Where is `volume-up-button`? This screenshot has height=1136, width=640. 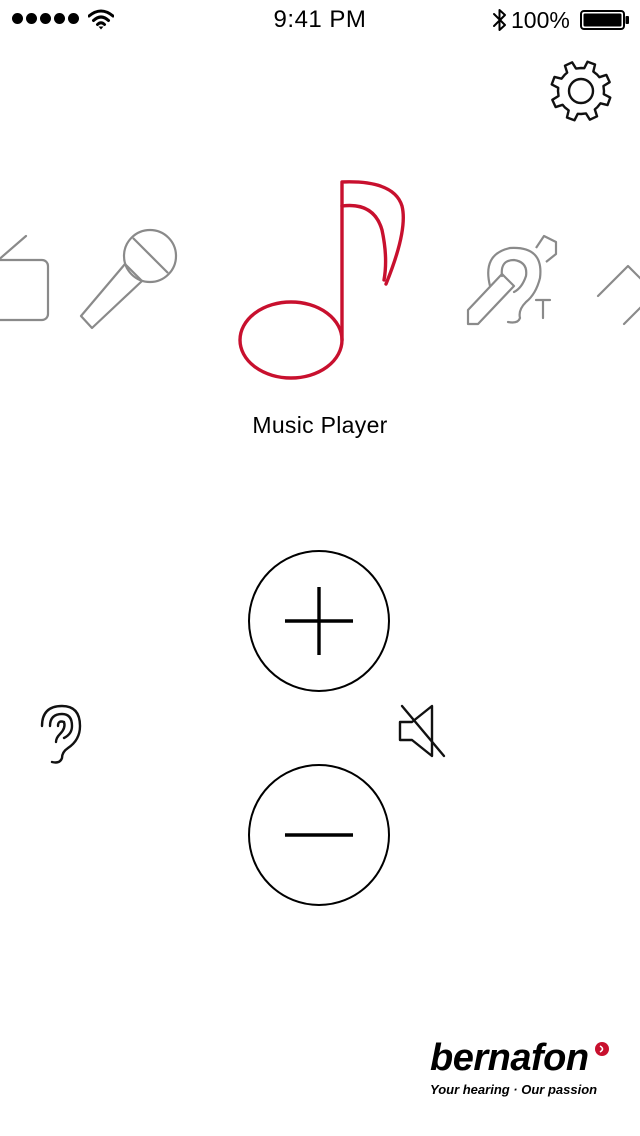 volume-up-button is located at coordinates (319, 621).